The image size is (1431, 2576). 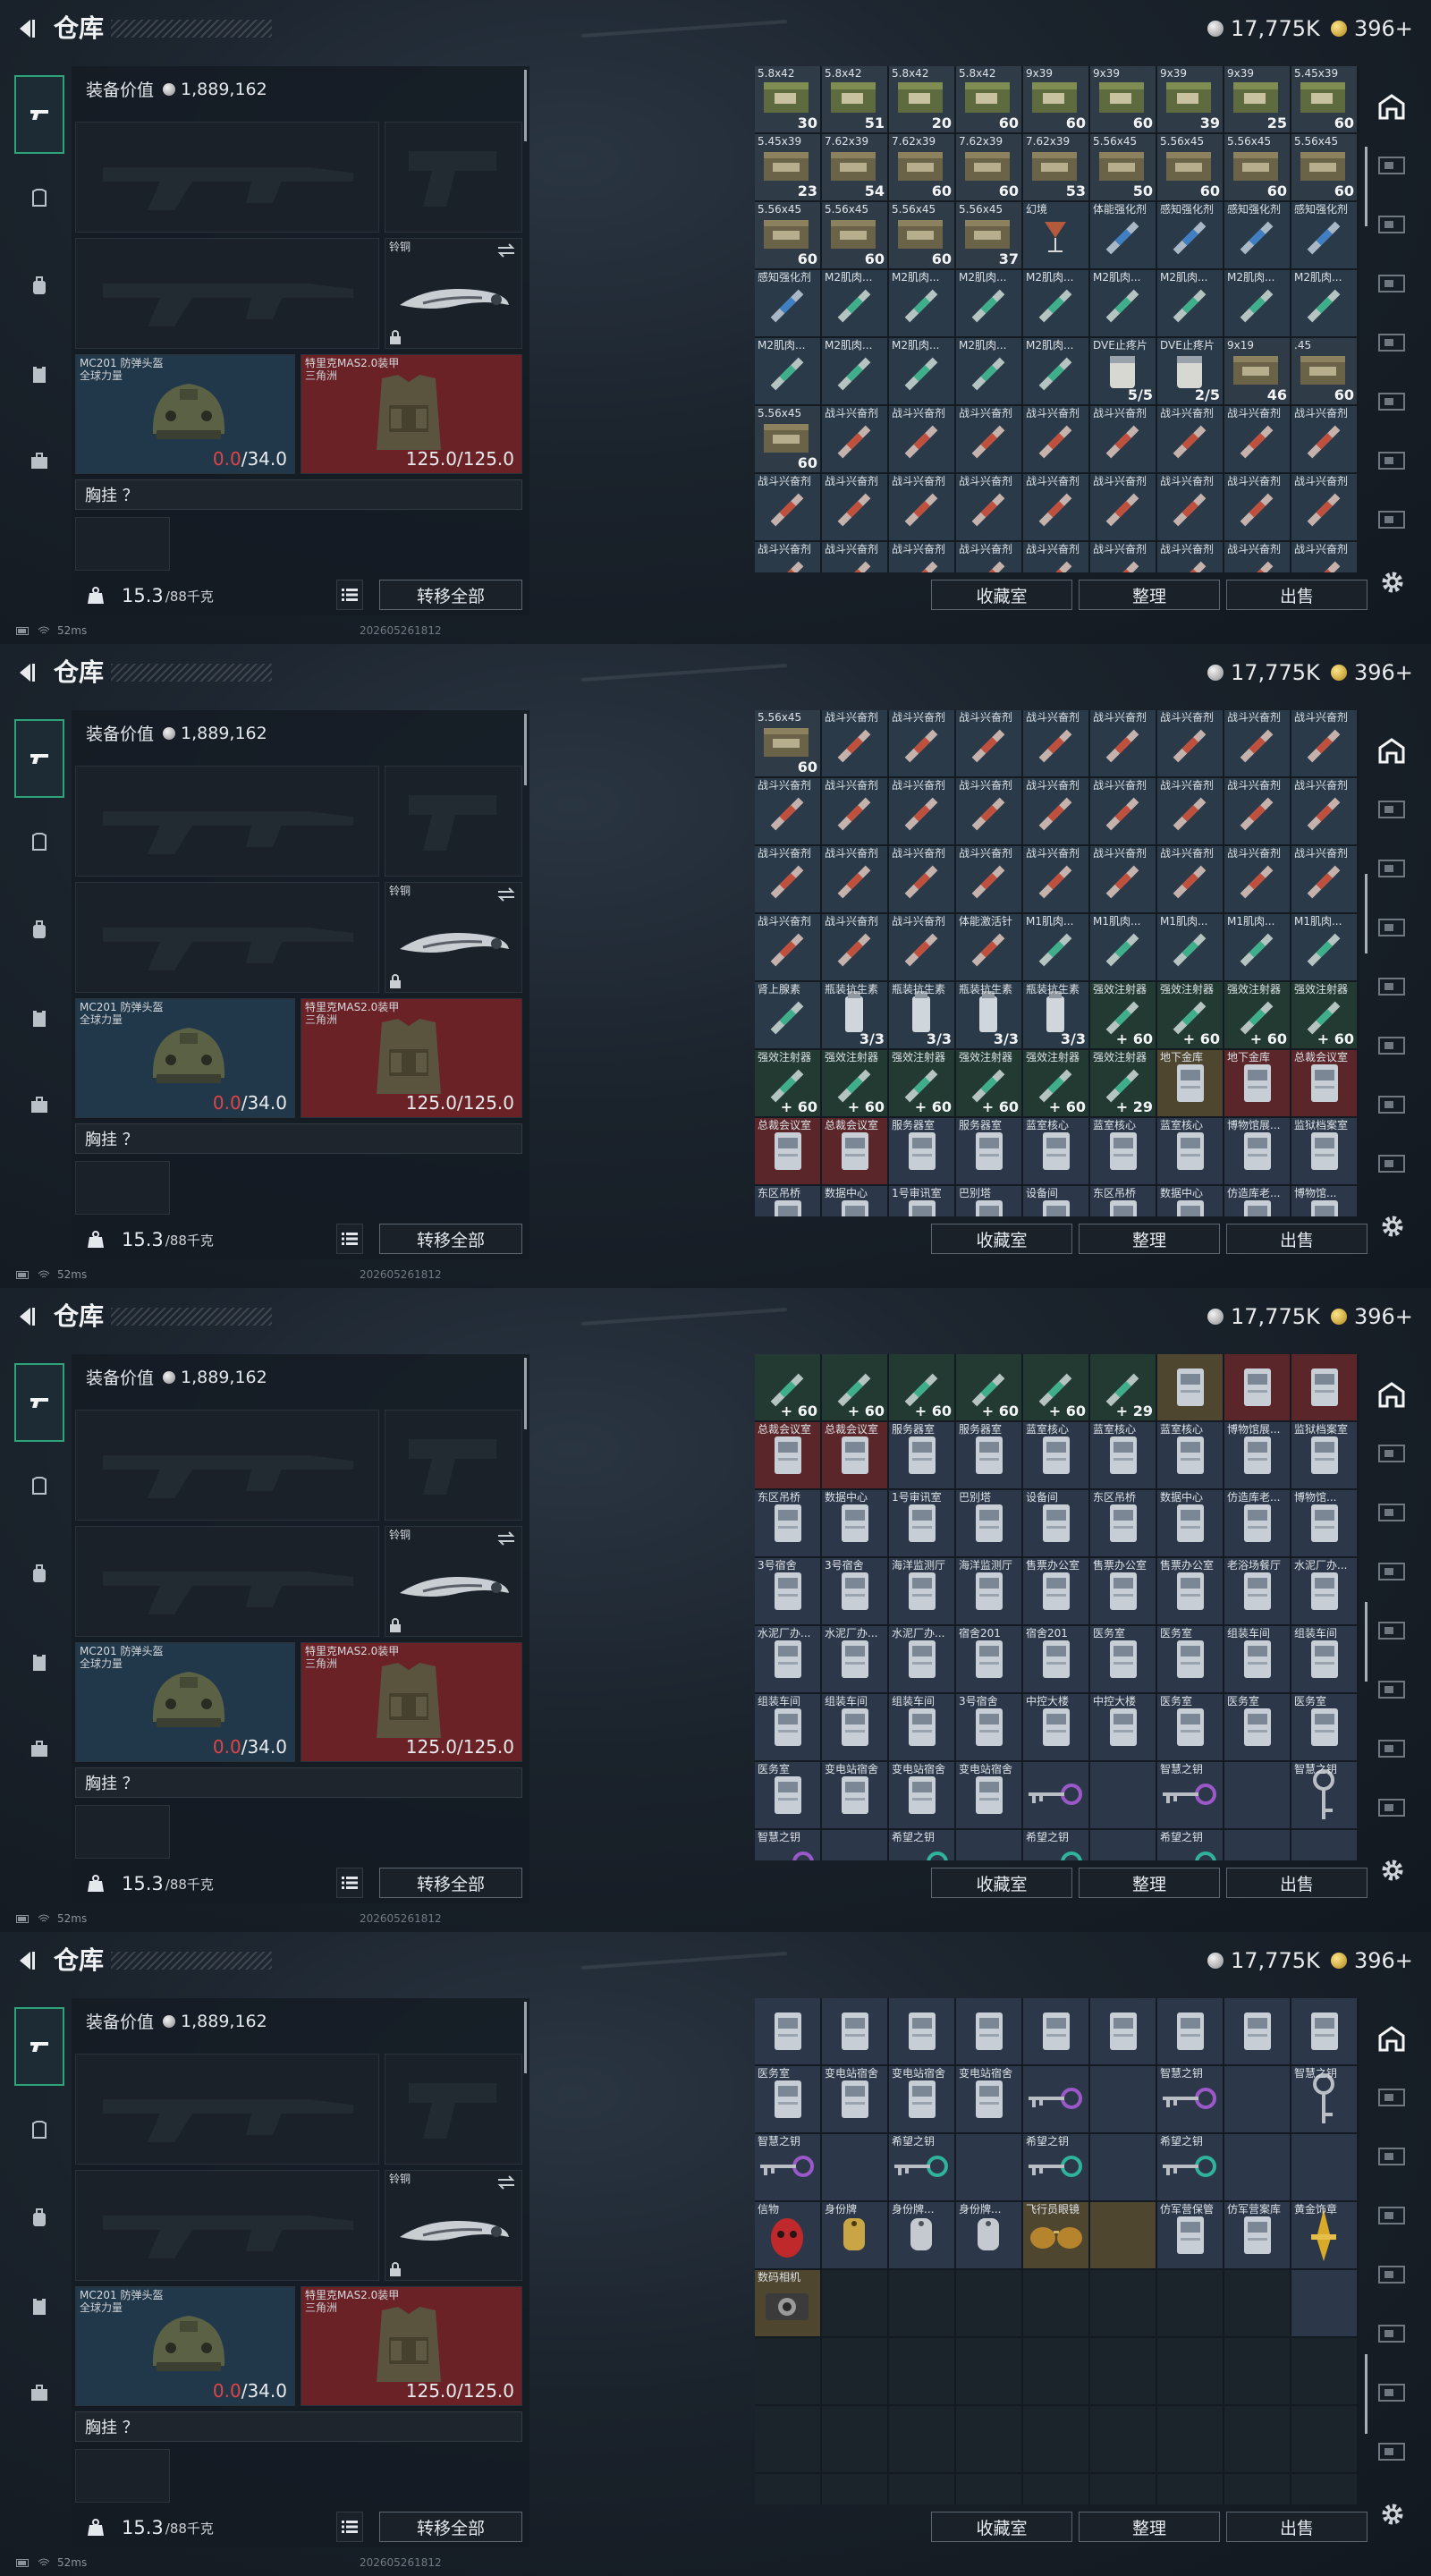 What do you see at coordinates (922, 1591) in the screenshot?
I see `inventory-item: 海洋监测厅` at bounding box center [922, 1591].